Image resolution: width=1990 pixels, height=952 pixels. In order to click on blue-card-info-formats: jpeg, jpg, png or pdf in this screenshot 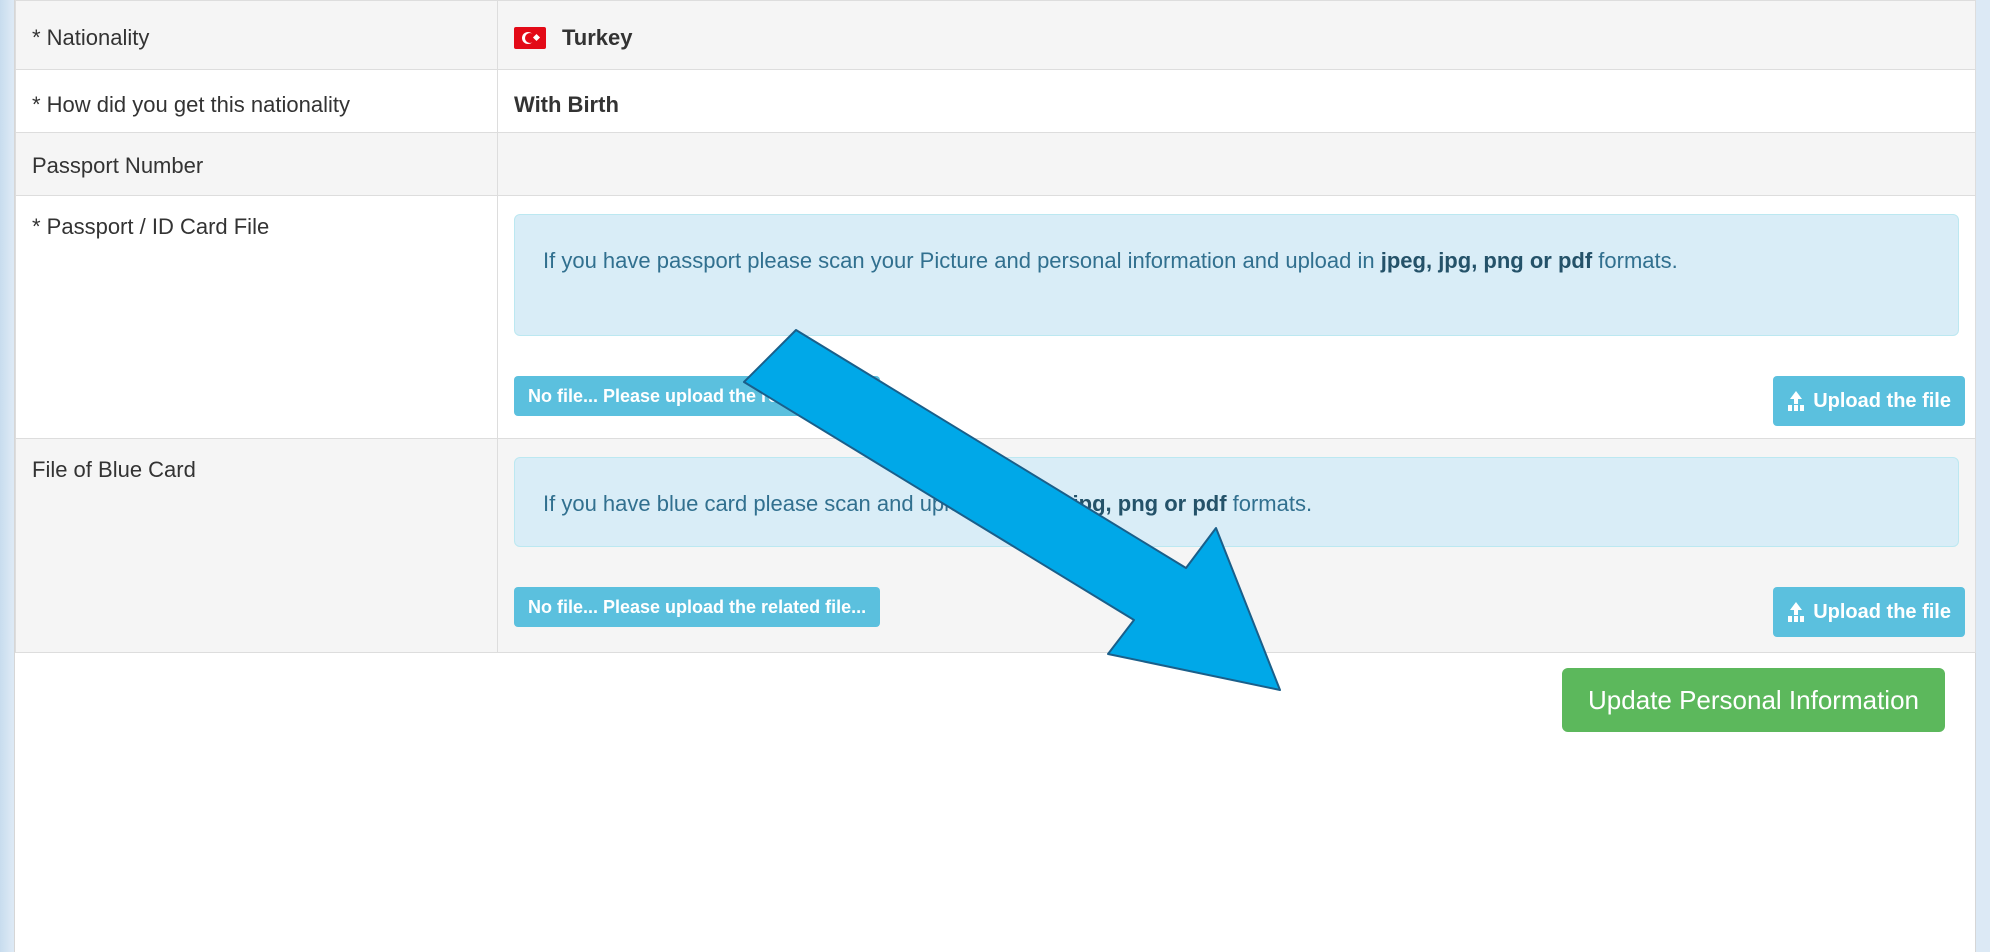, I will do `click(1121, 503)`.